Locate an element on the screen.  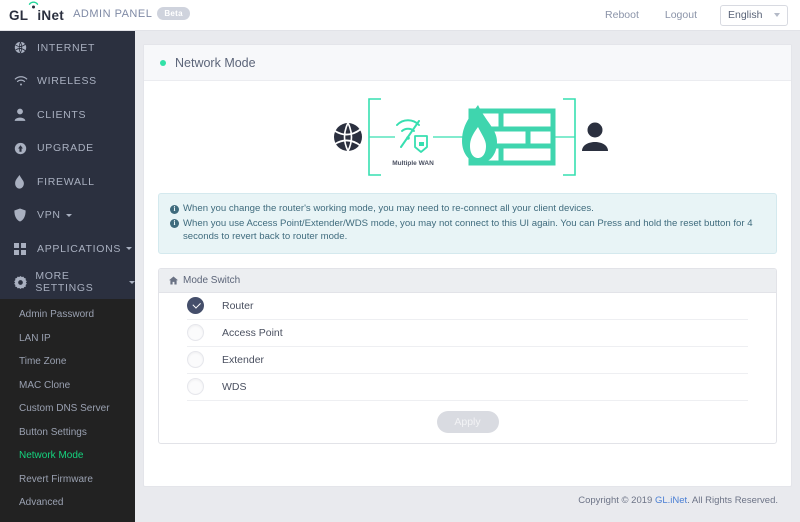
radio-wds is located at coordinates (195, 386).